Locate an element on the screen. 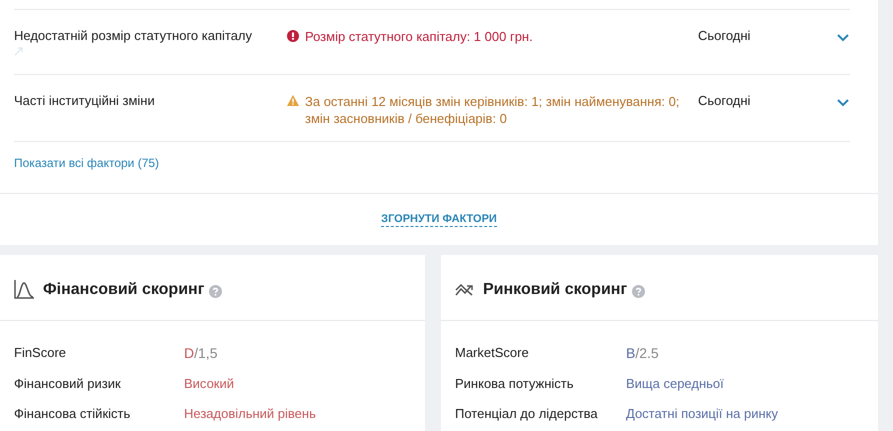 The height and width of the screenshot is (431, 893). card-title: Ринковий скоринг is located at coordinates (555, 289).